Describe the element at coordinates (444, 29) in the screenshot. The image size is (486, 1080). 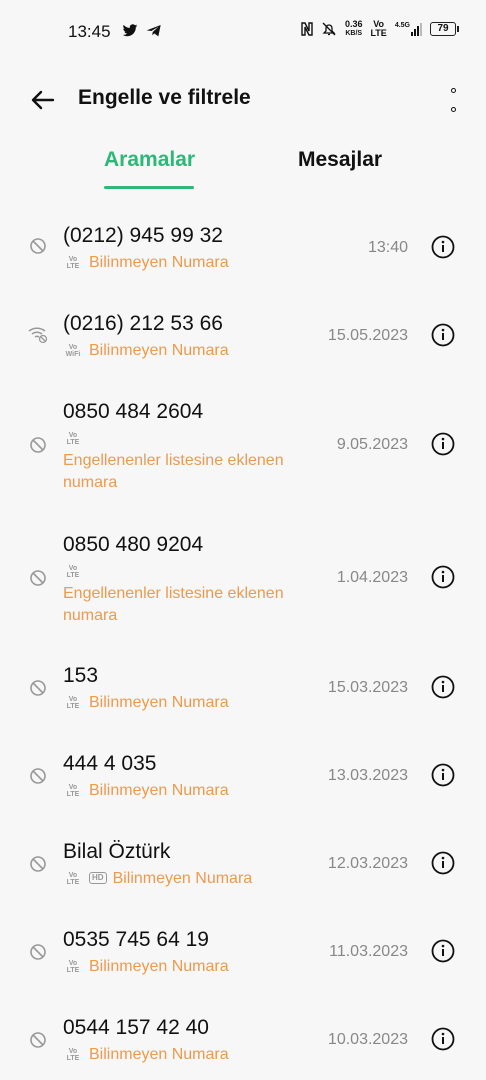
I see `battery-indicator: 79` at that location.